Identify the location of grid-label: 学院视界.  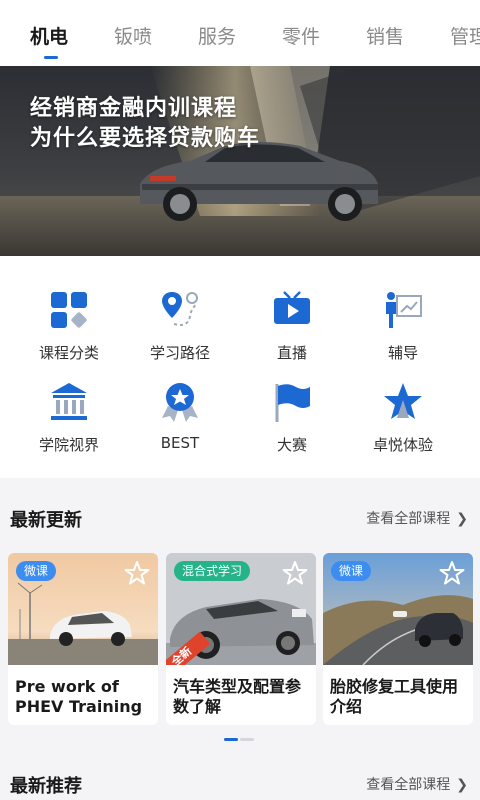
(68, 445).